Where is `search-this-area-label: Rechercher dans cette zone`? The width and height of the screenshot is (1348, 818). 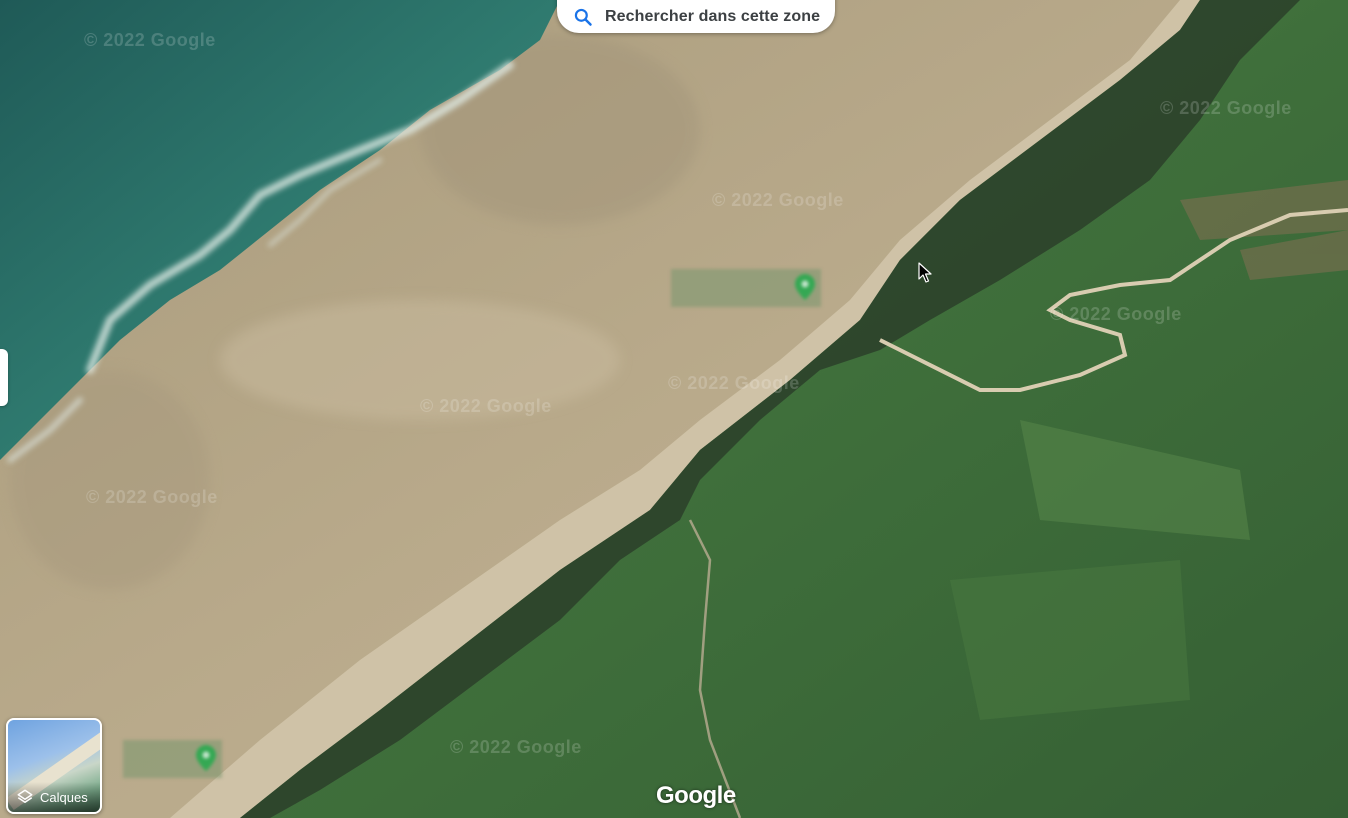
search-this-area-label: Rechercher dans cette zone is located at coordinates (713, 16).